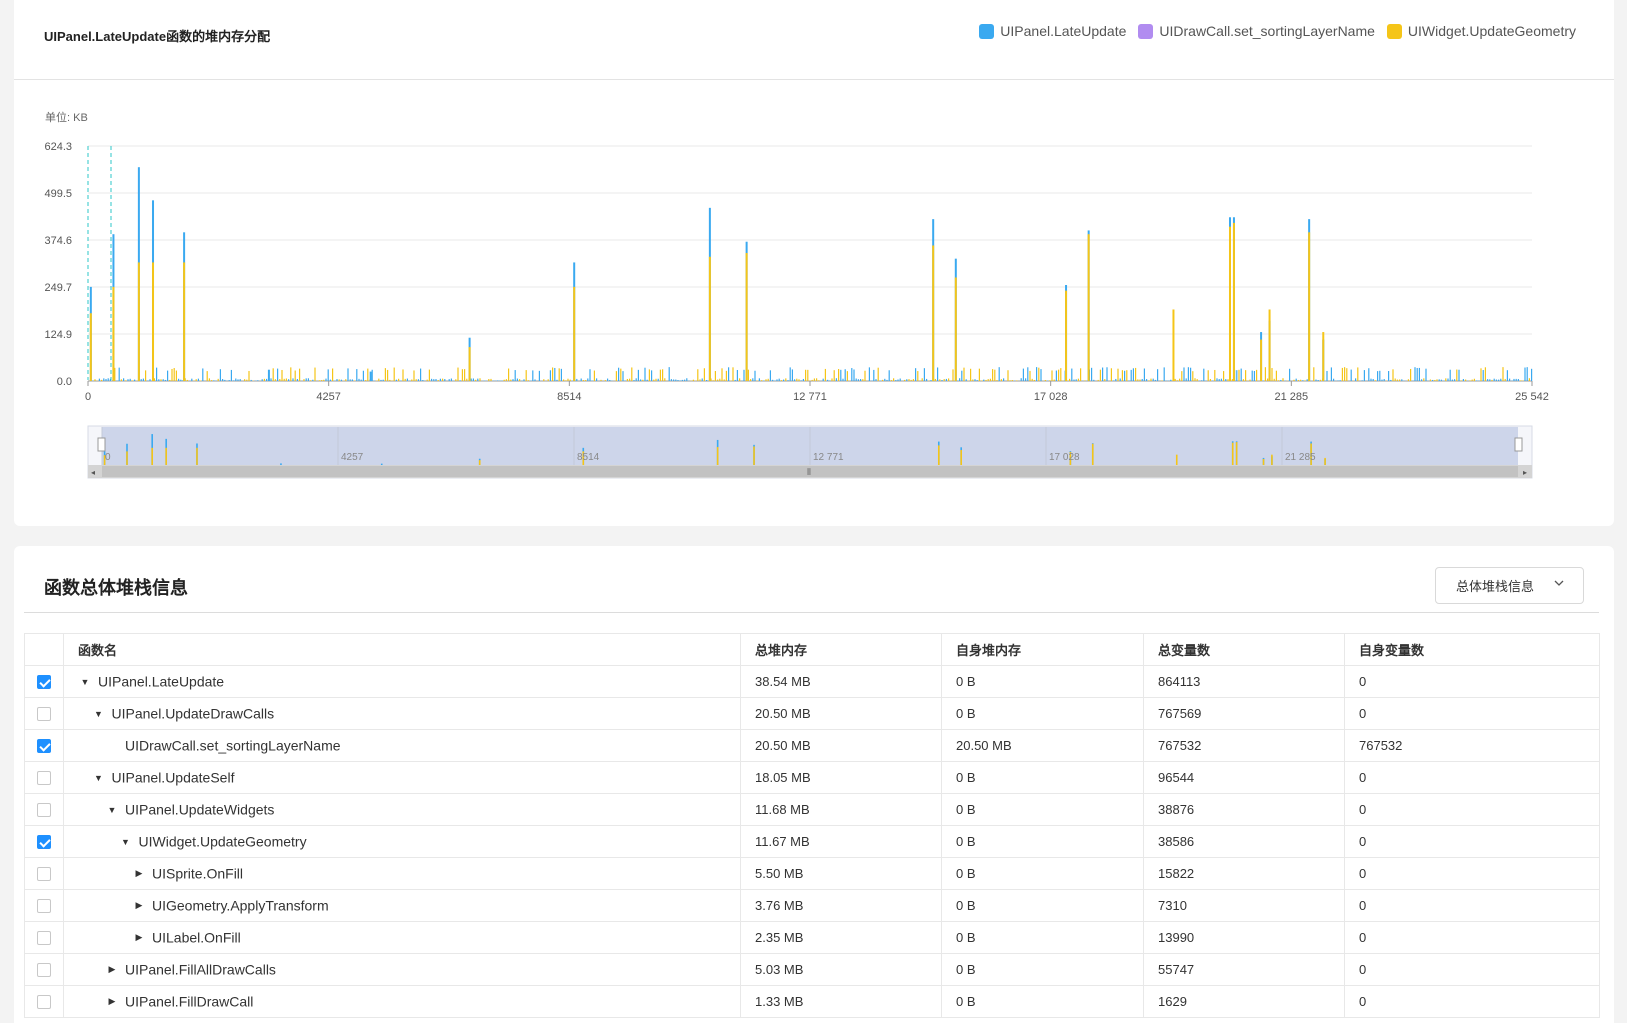 Image resolution: width=1627 pixels, height=1023 pixels. I want to click on table-row: ▶ UIPanel.FillDrawCall 1.33 MB 0 B 1629 0, so click(812, 1001).